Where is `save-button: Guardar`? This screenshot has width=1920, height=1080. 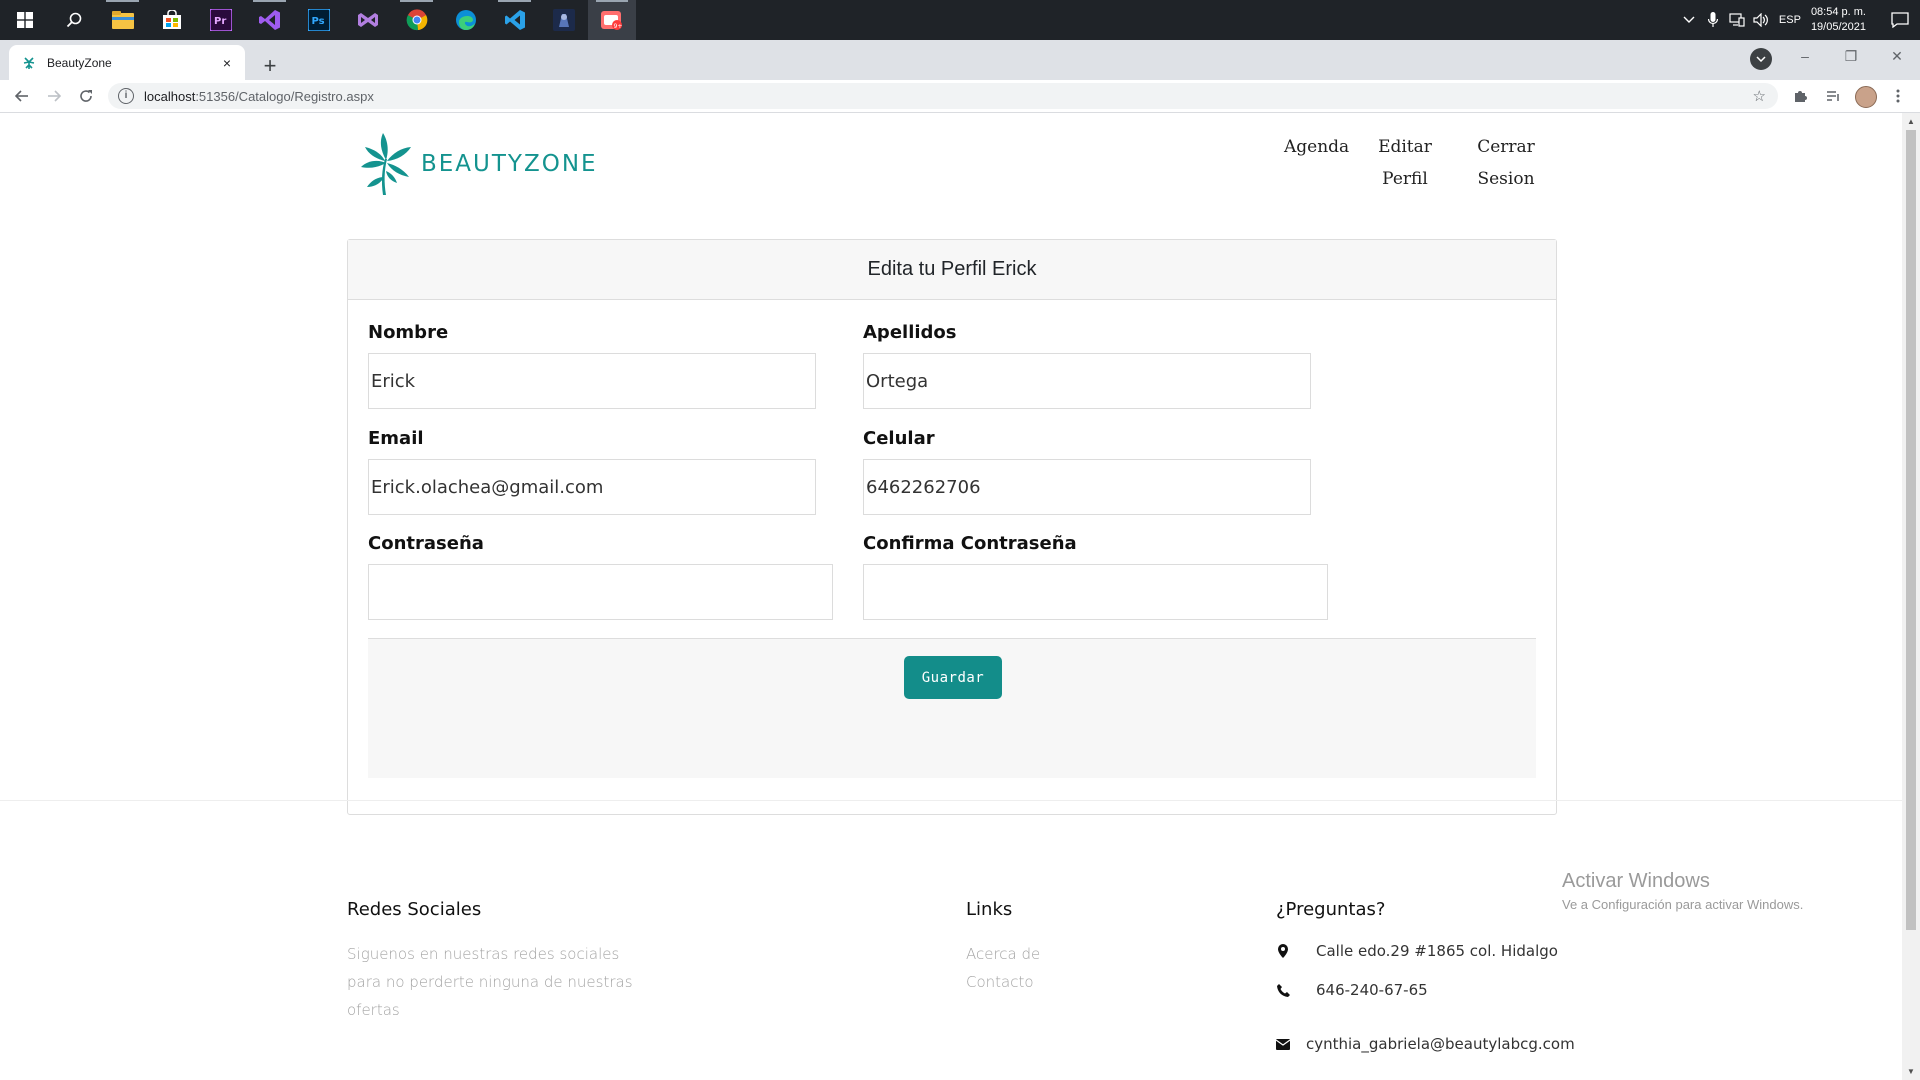 save-button: Guardar is located at coordinates (953, 677).